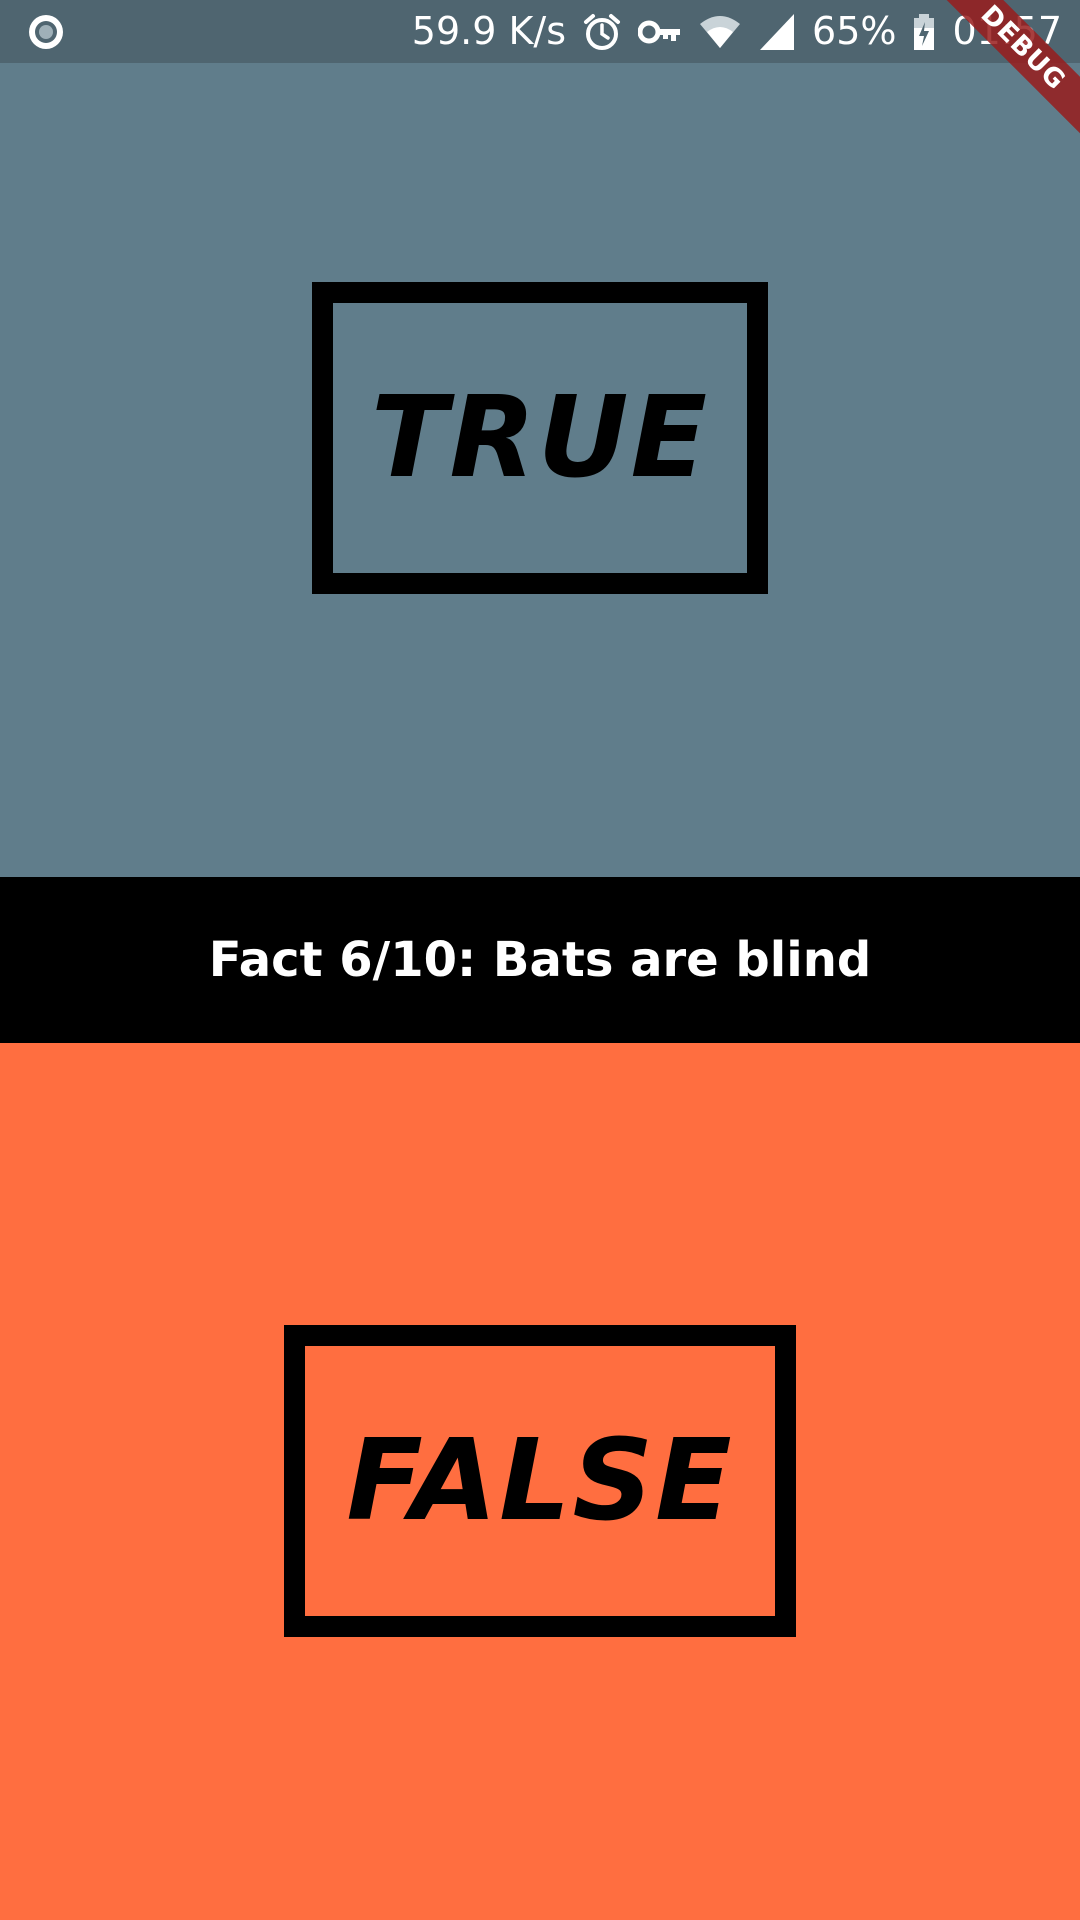  Describe the element at coordinates (46, 32) in the screenshot. I see `record-icon` at that location.